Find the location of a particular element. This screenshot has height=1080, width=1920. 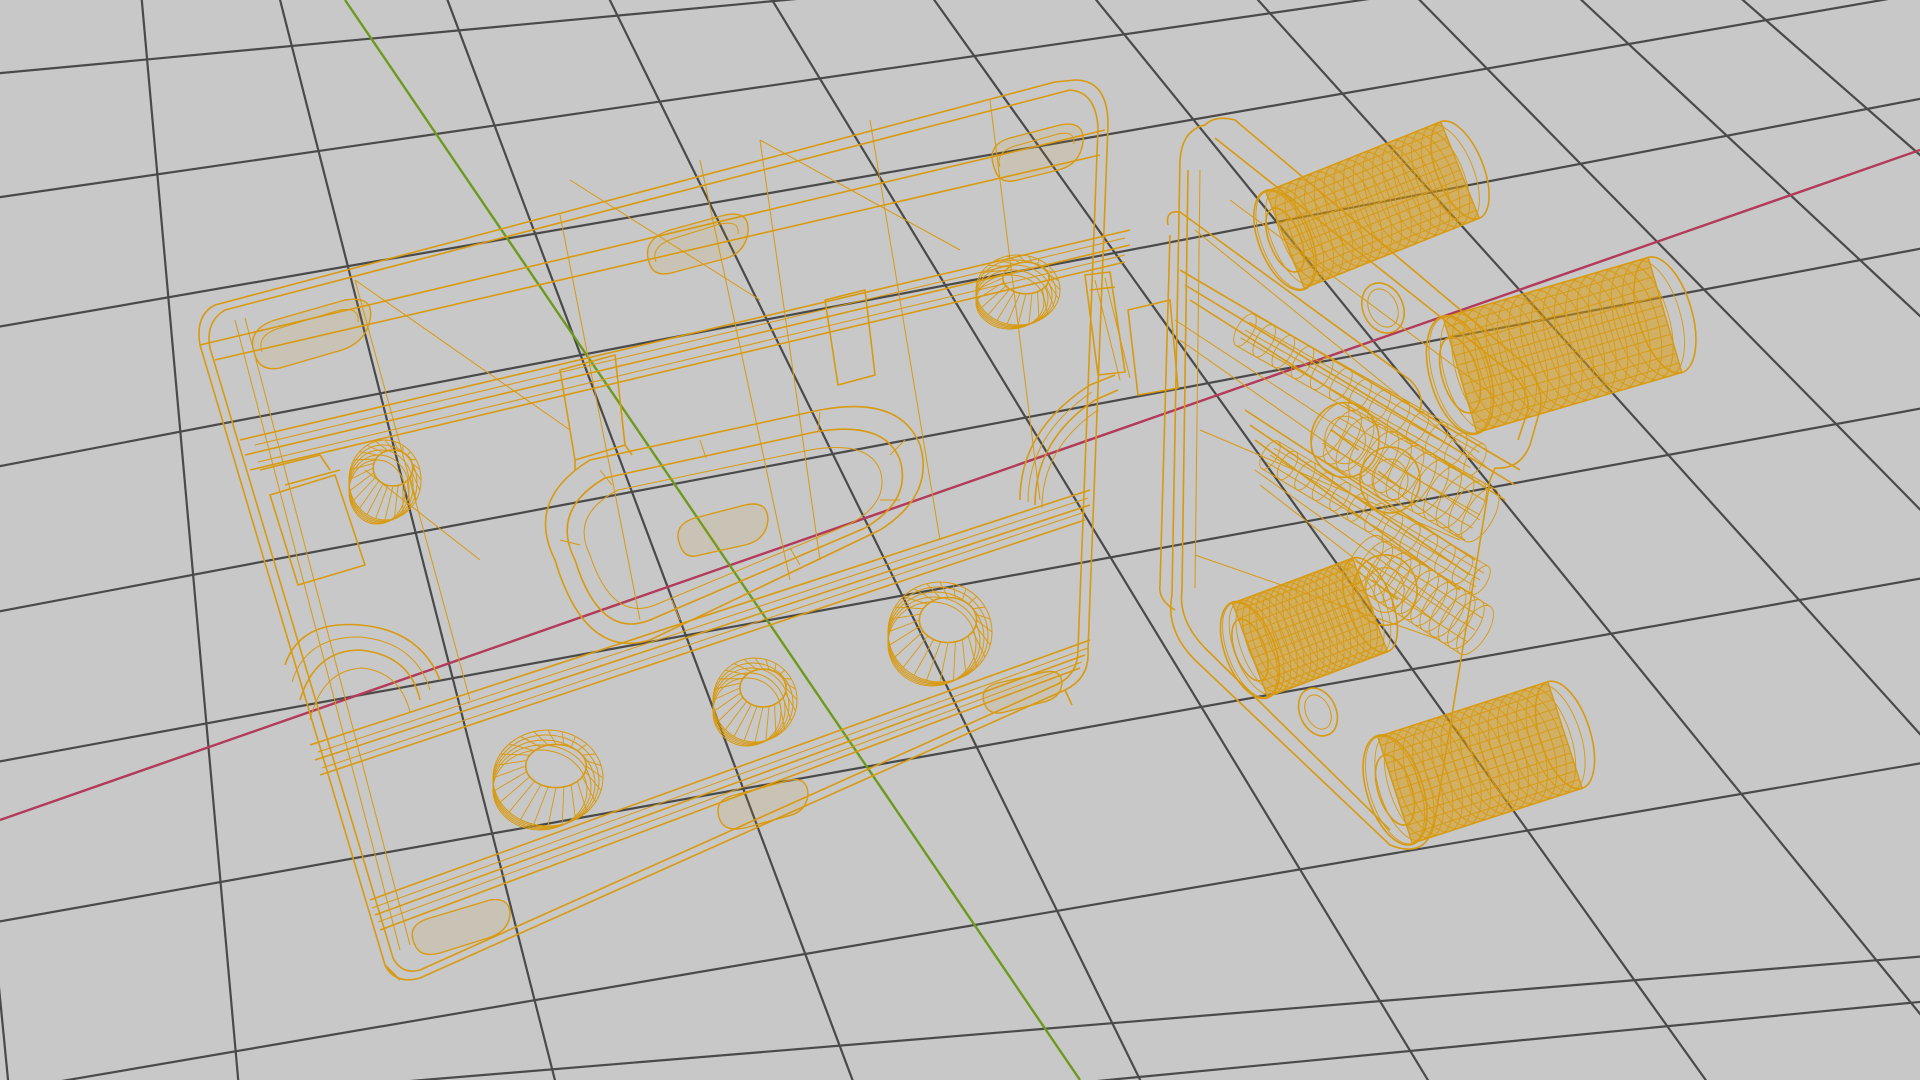

slot-top-mid is located at coordinates (697, 244).